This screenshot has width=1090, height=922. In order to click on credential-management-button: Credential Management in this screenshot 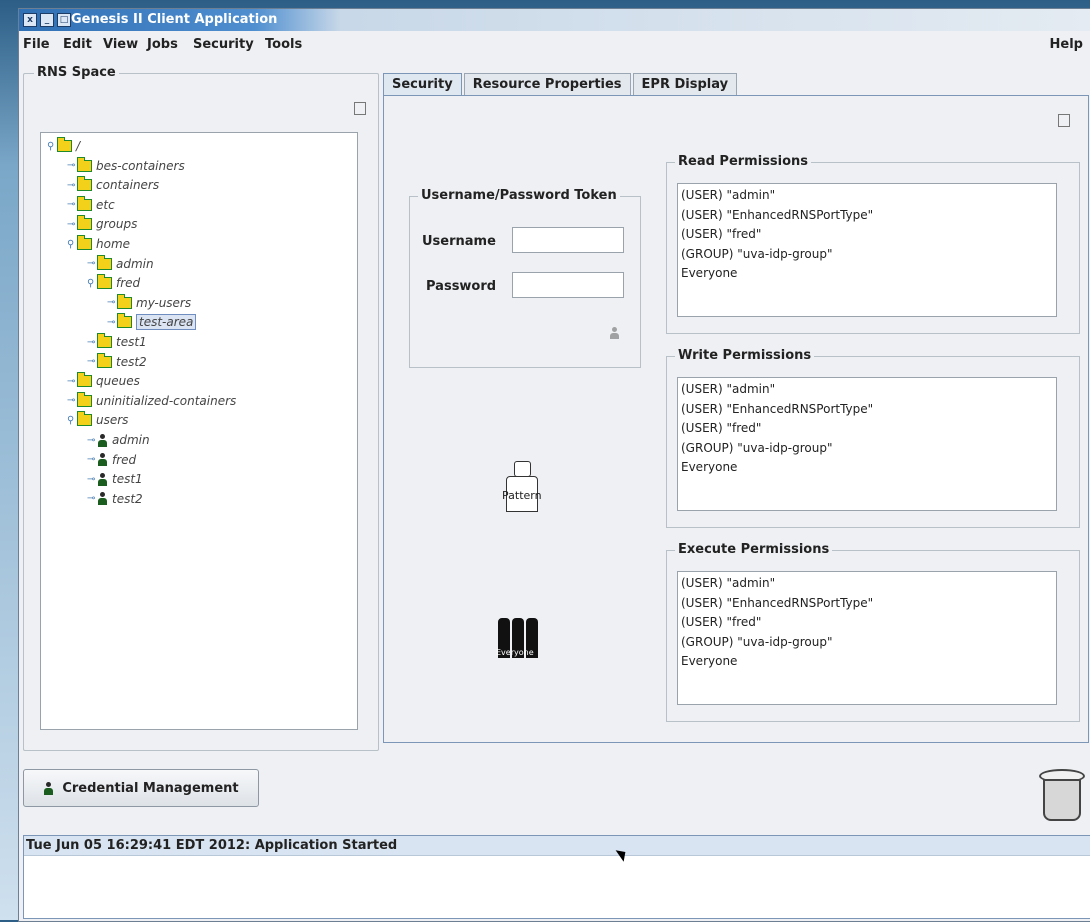, I will do `click(141, 788)`.